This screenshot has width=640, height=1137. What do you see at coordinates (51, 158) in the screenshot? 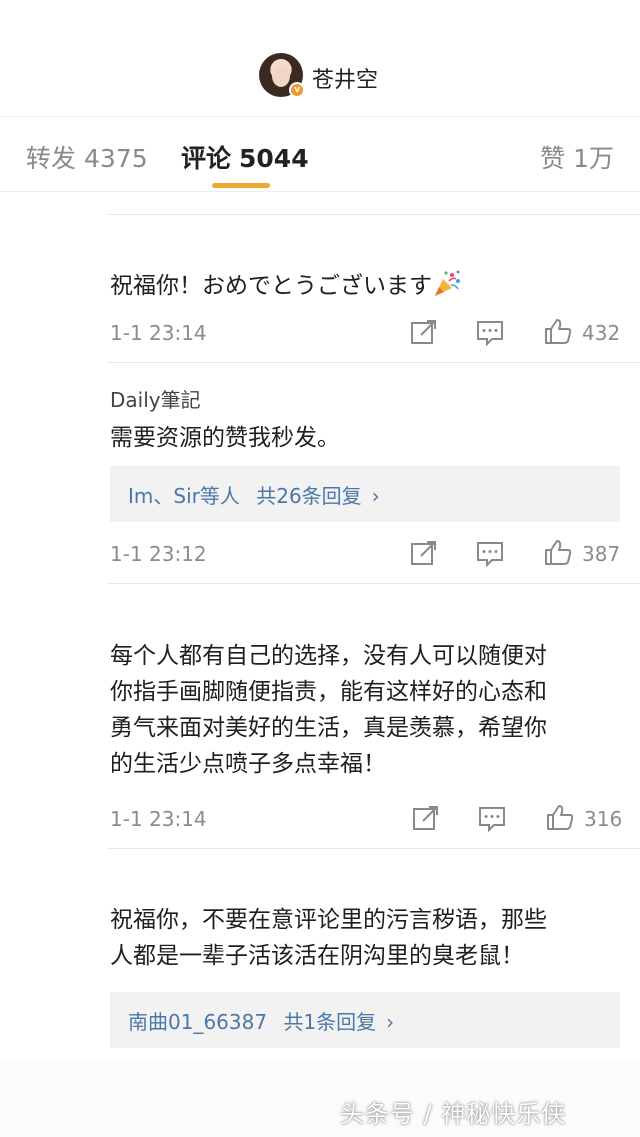
I see `tab-repost-label: 转发` at bounding box center [51, 158].